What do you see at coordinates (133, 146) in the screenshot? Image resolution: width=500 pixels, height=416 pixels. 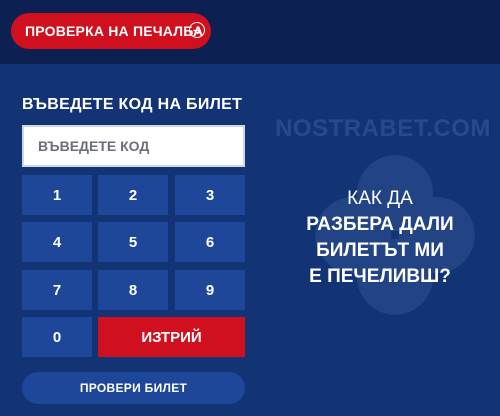 I see `ticket-code-input` at bounding box center [133, 146].